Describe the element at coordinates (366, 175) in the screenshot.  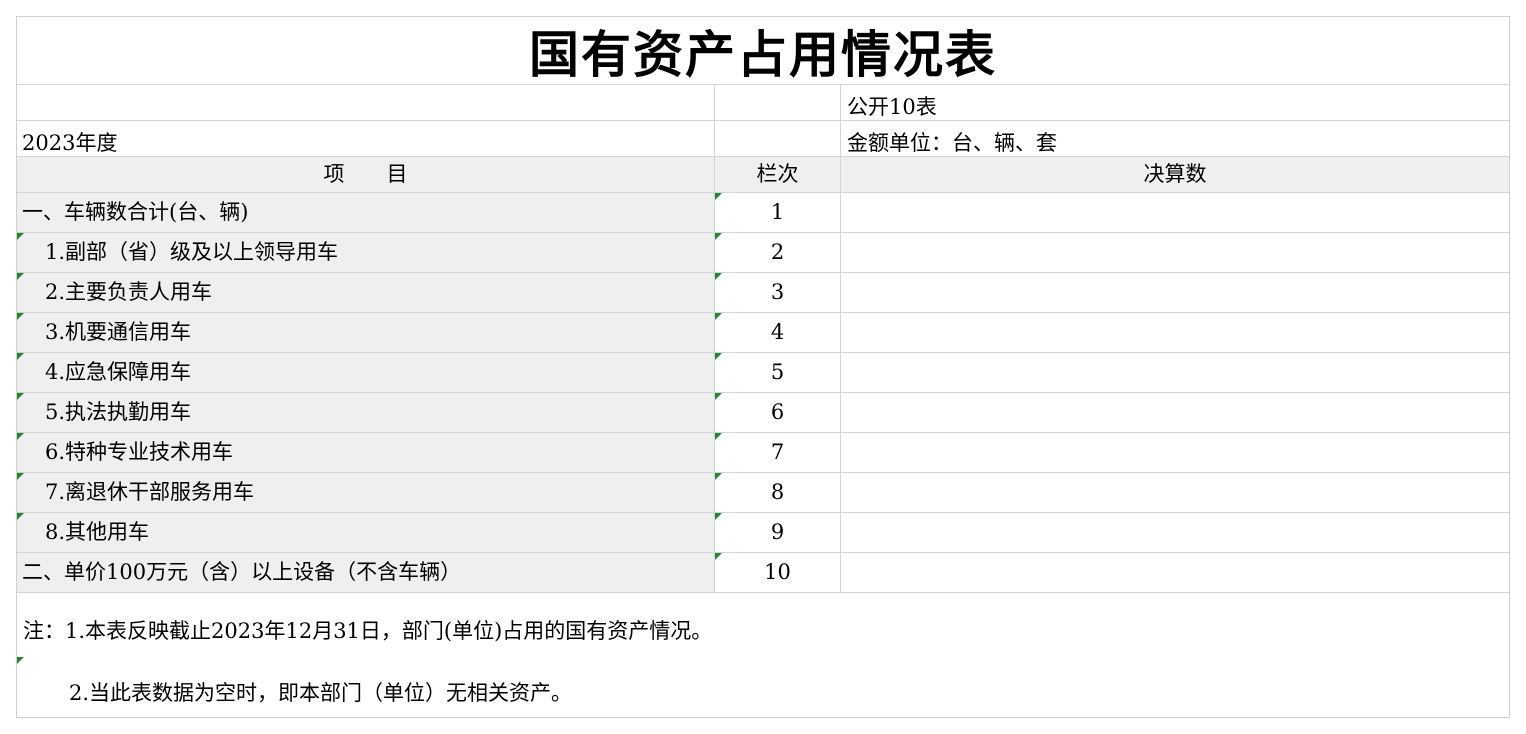
I see `header-item: 项 目` at that location.